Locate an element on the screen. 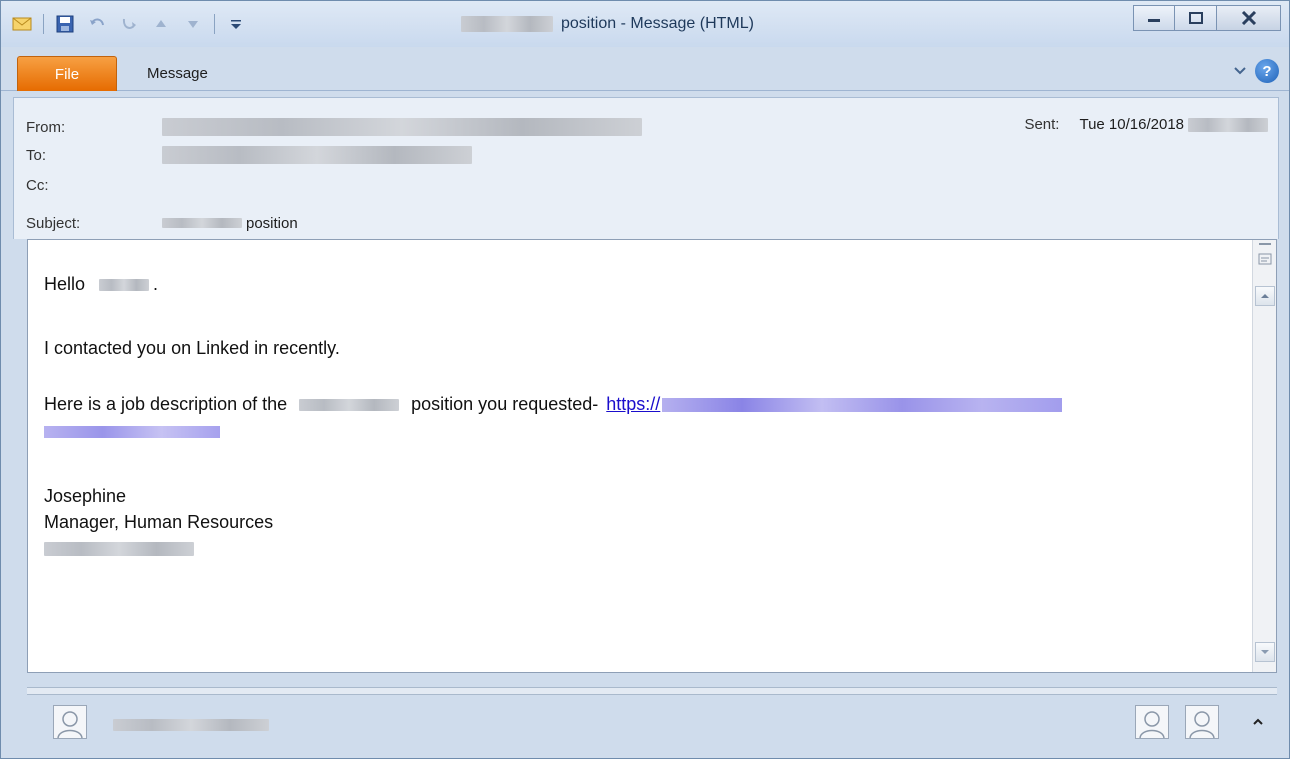 The image size is (1290, 759). from-row: From: is located at coordinates (334, 127).